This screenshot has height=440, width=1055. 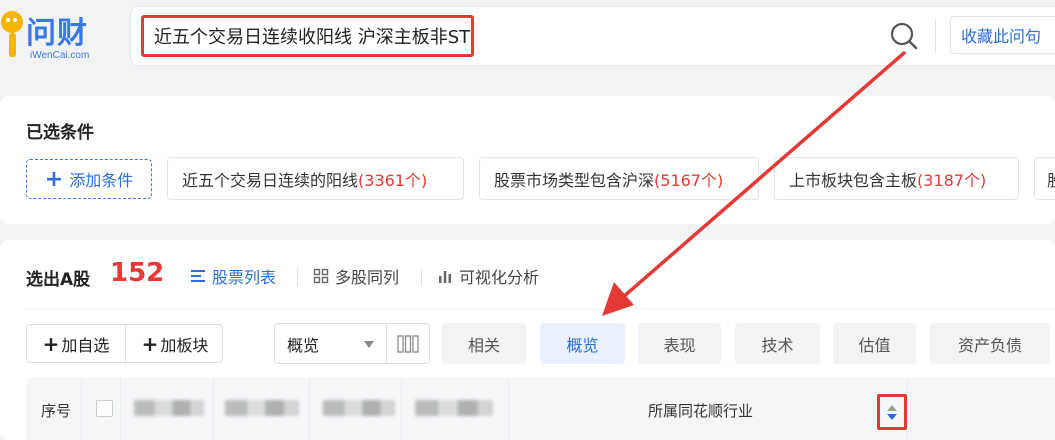 I want to click on bar-chart-icon, so click(x=445, y=277).